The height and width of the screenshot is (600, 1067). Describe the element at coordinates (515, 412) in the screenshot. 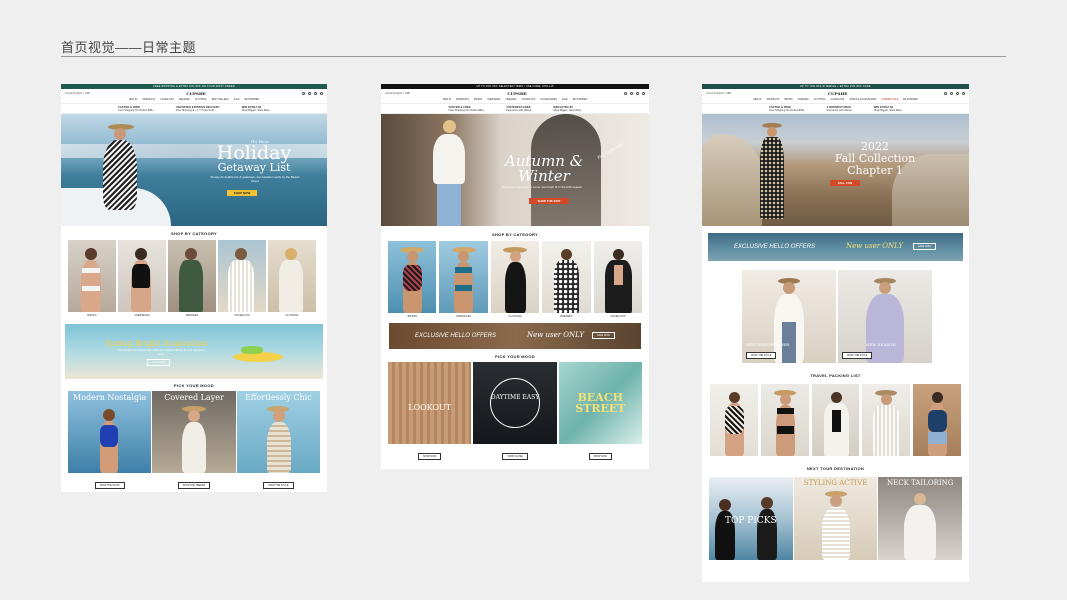

I see `mood-tile: DAYTIME EASY SHOP CLOSE` at that location.